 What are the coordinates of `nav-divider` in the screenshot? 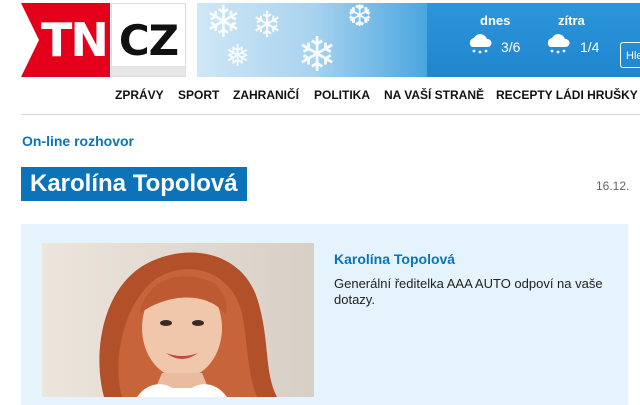 It's located at (330, 114).